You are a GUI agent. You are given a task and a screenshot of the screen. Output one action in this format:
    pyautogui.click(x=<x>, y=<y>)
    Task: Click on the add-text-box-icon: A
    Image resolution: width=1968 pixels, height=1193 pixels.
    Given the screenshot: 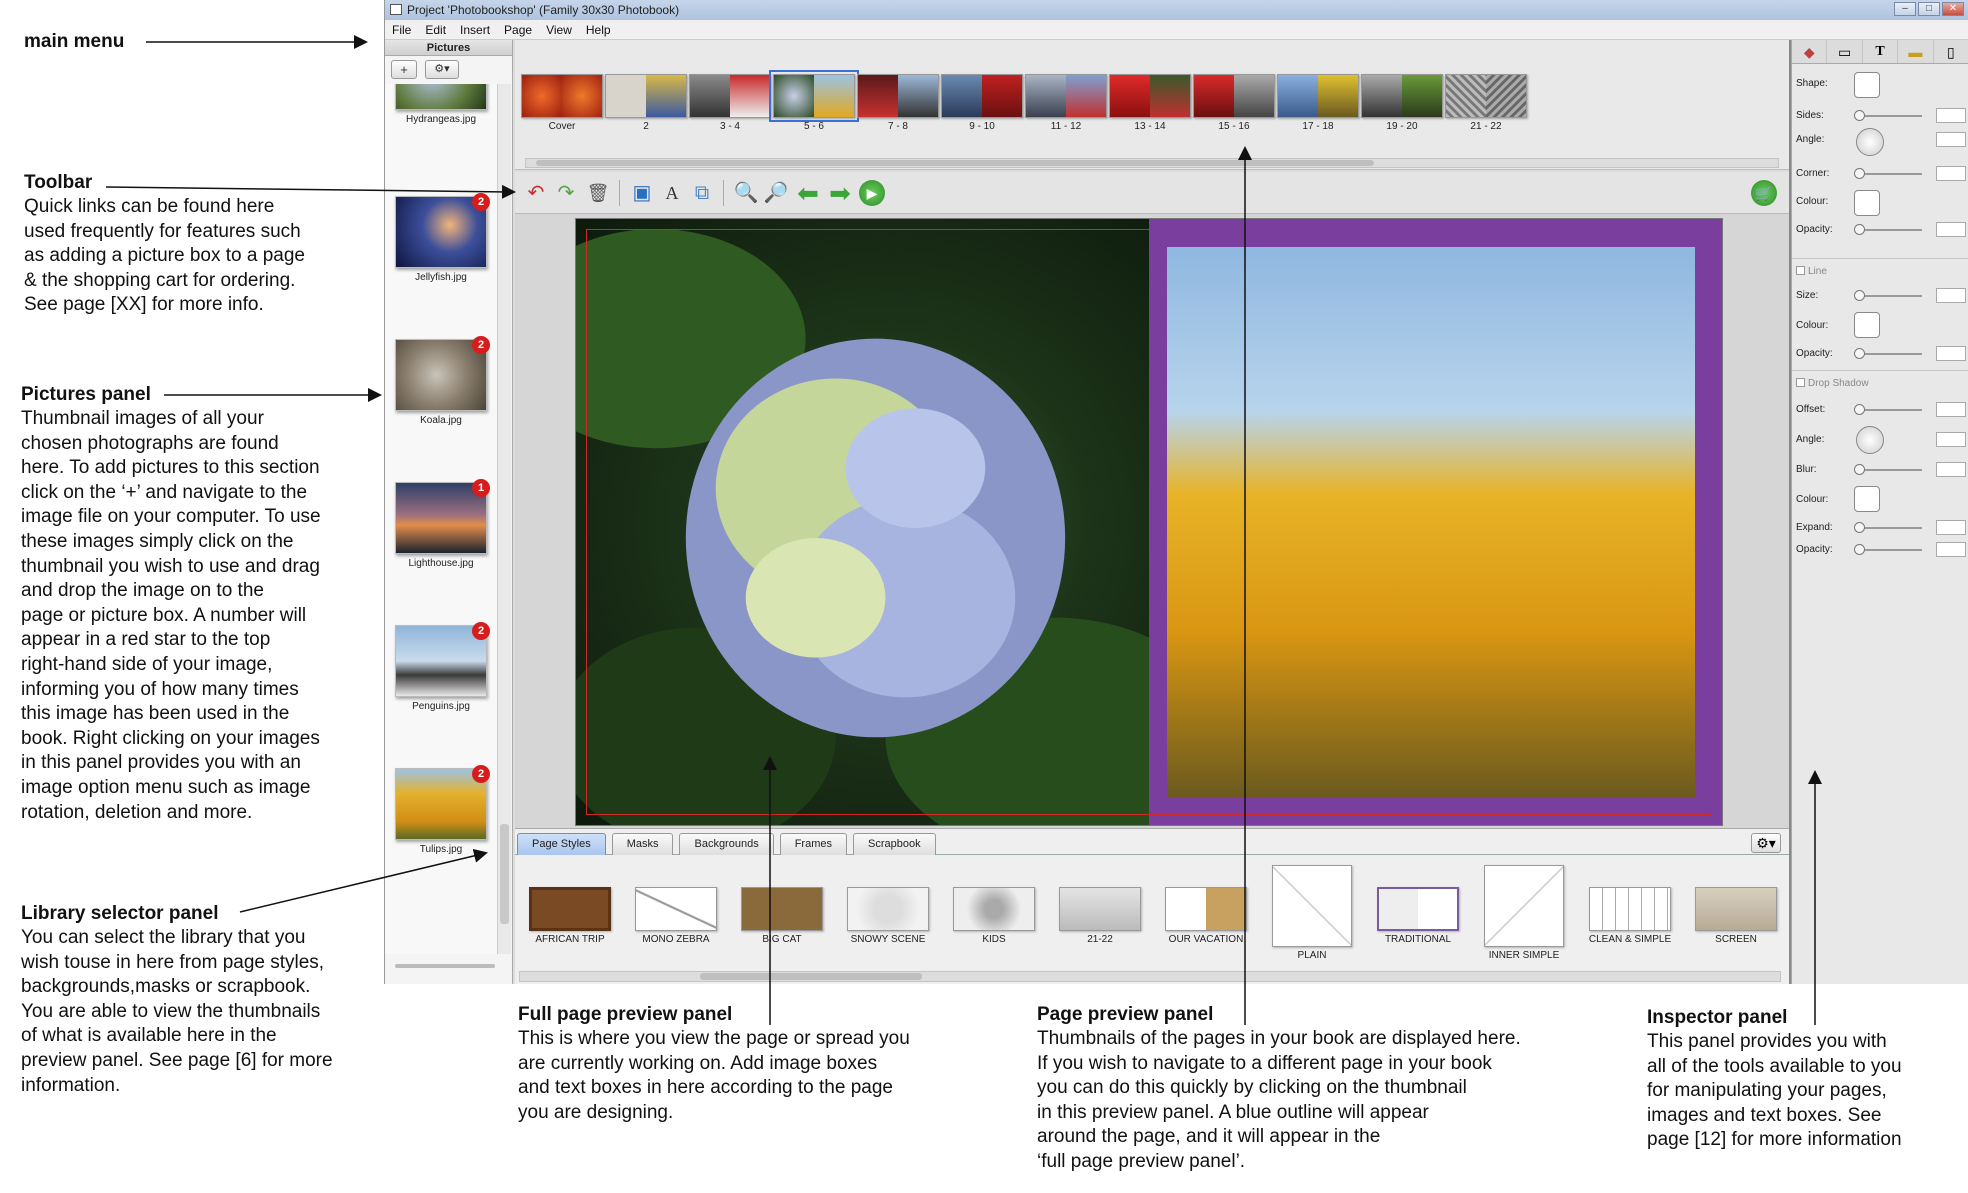 What is the action you would take?
    pyautogui.click(x=672, y=193)
    